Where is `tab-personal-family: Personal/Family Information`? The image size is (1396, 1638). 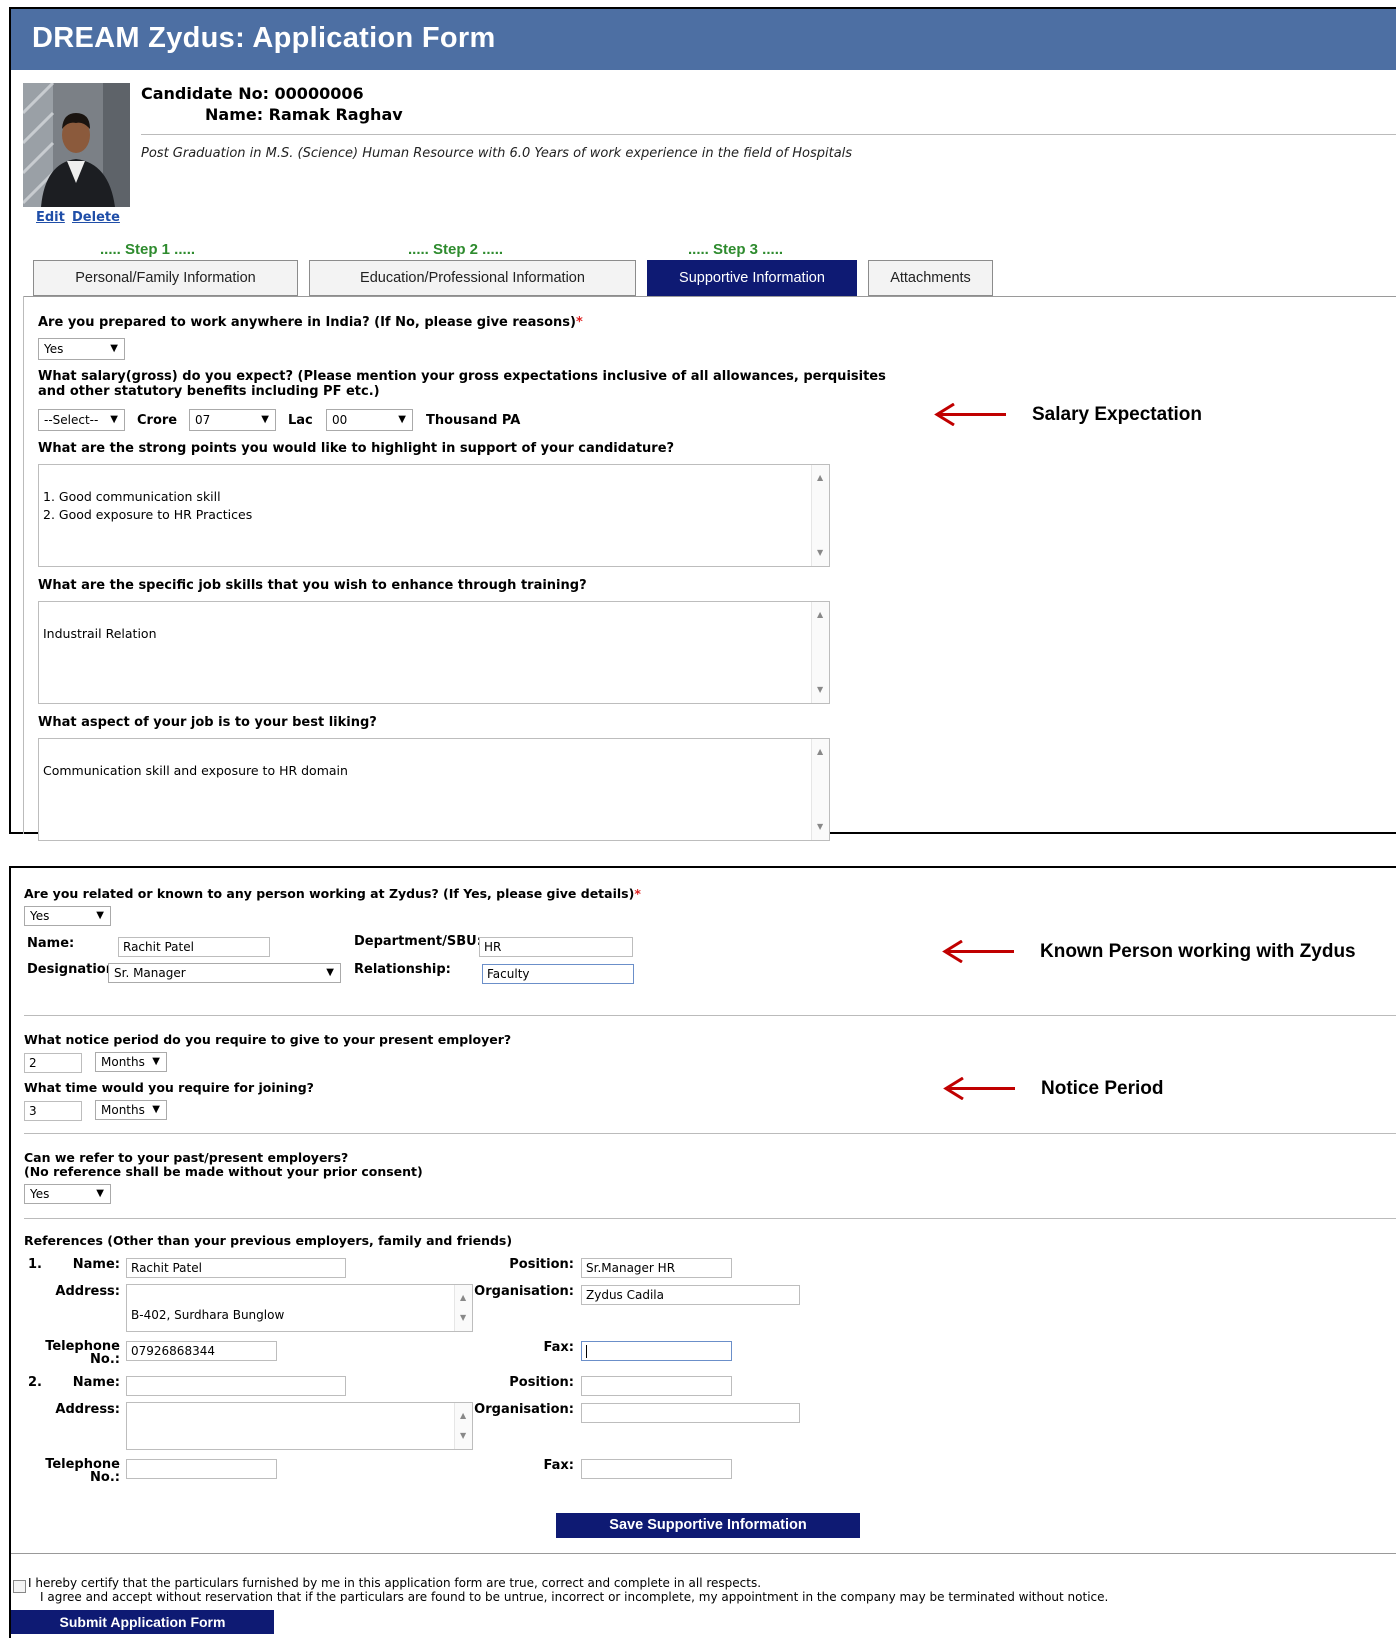
tab-personal-family: Personal/Family Information is located at coordinates (165, 278).